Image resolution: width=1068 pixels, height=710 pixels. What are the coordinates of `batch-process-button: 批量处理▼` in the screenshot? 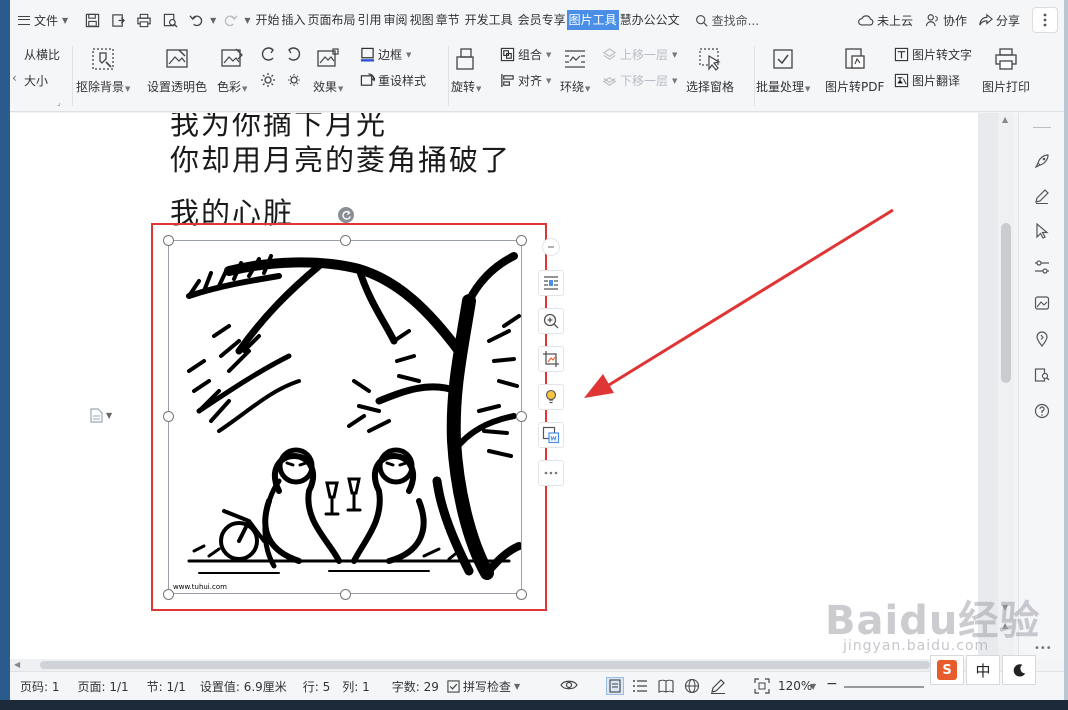 It's located at (783, 70).